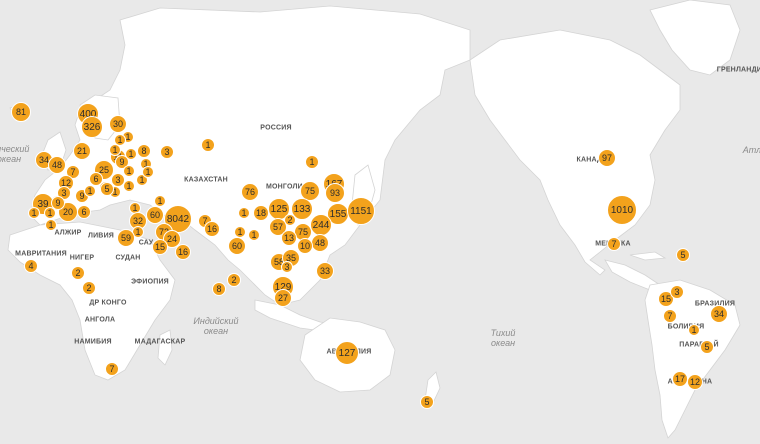  I want to click on country-label-sudan: СУДАН, so click(128, 258).